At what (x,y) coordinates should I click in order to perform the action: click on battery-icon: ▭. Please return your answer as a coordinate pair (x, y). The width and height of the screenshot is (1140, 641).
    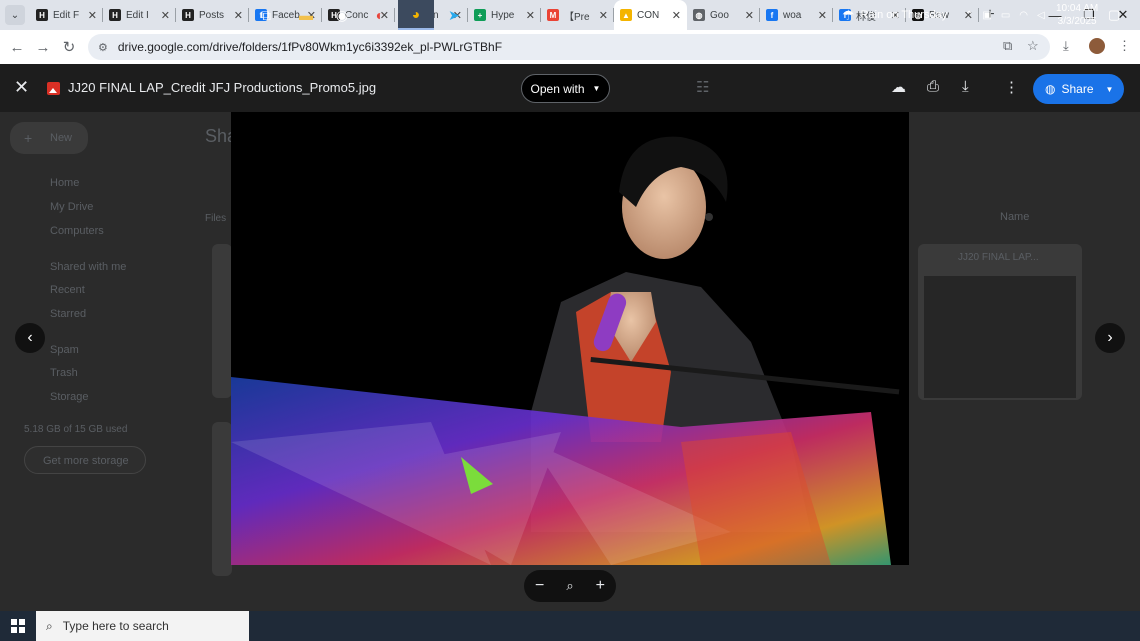
    Looking at the image, I should click on (1005, 15).